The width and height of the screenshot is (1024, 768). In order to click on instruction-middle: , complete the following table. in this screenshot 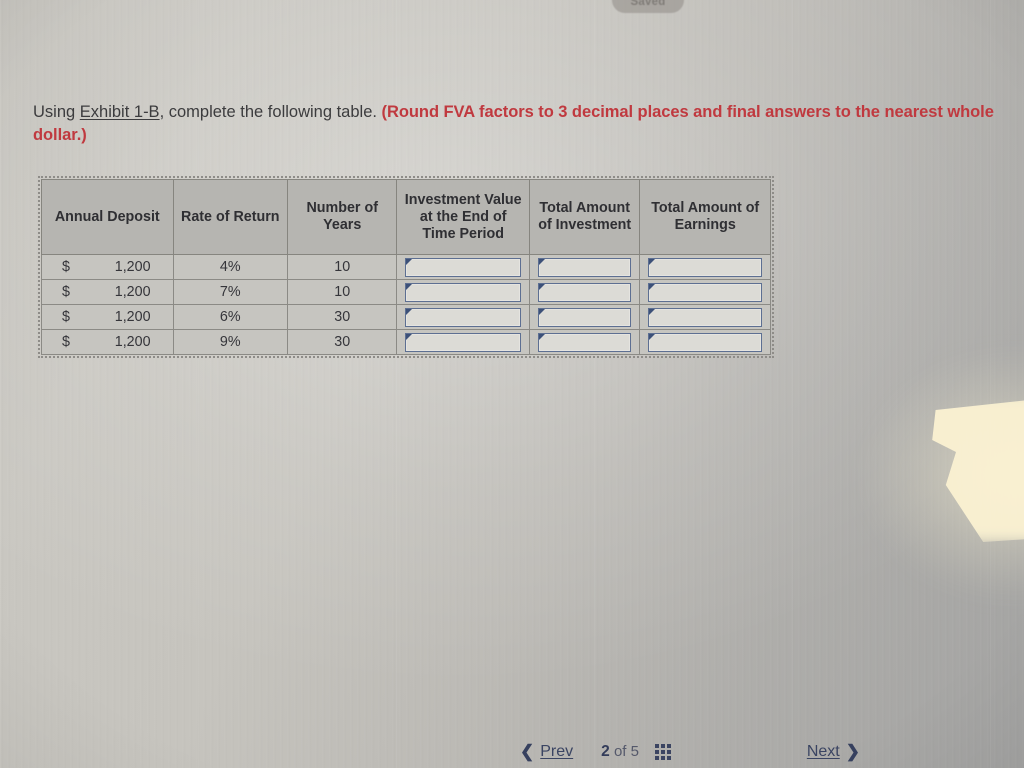, I will do `click(270, 112)`.